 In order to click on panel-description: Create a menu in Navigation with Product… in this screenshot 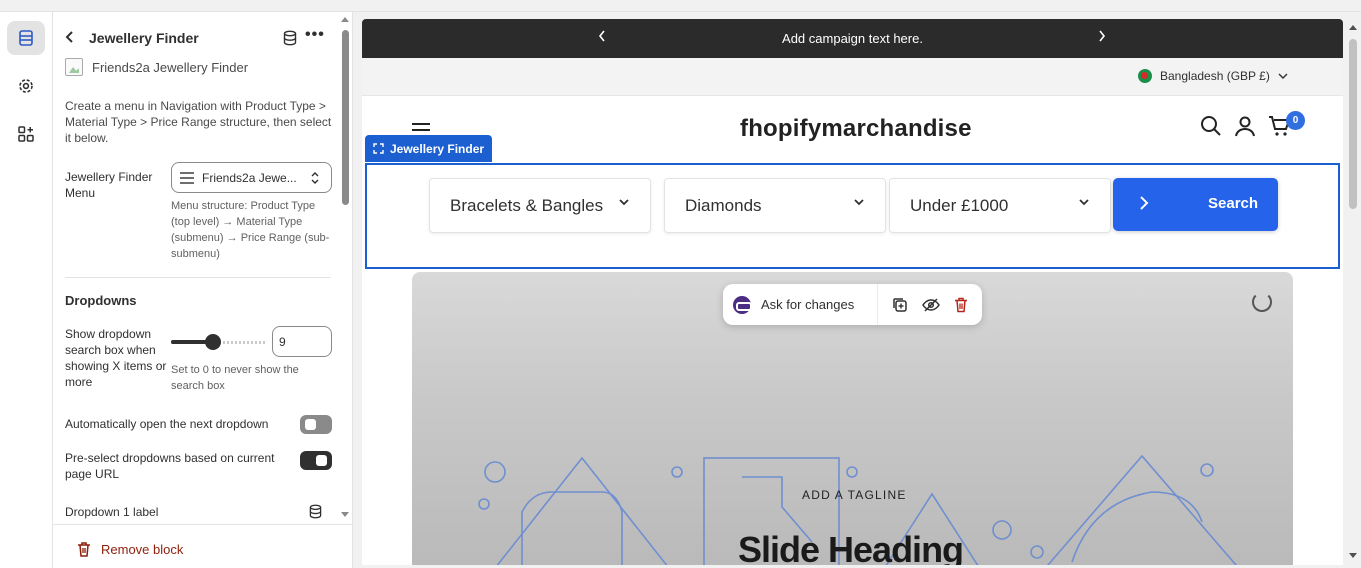, I will do `click(198, 122)`.